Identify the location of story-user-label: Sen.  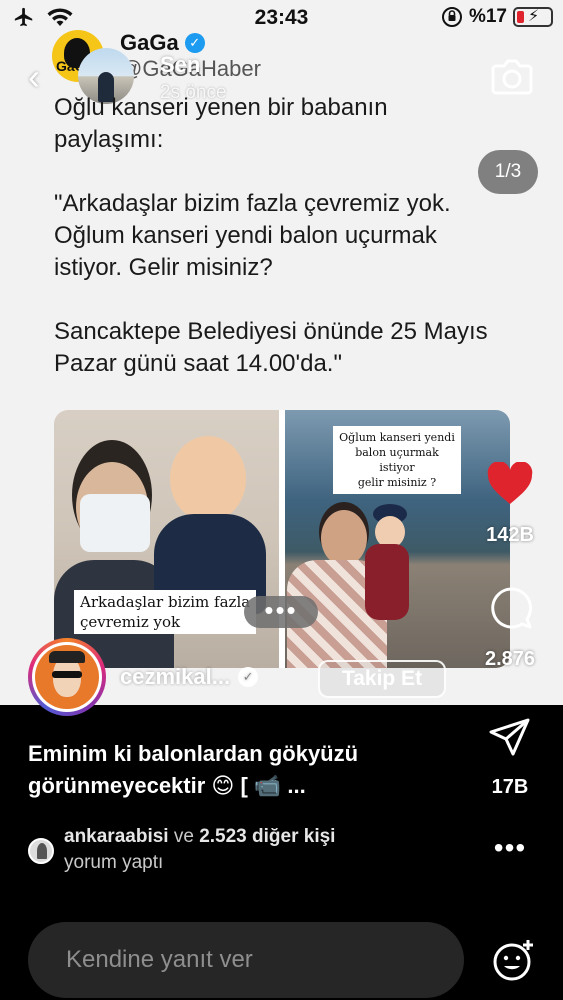
(180, 65).